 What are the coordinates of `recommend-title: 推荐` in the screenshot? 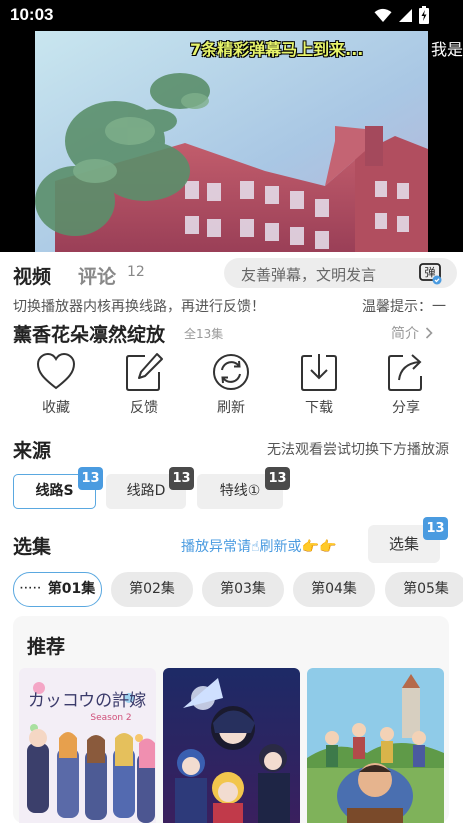 It's located at (46, 647).